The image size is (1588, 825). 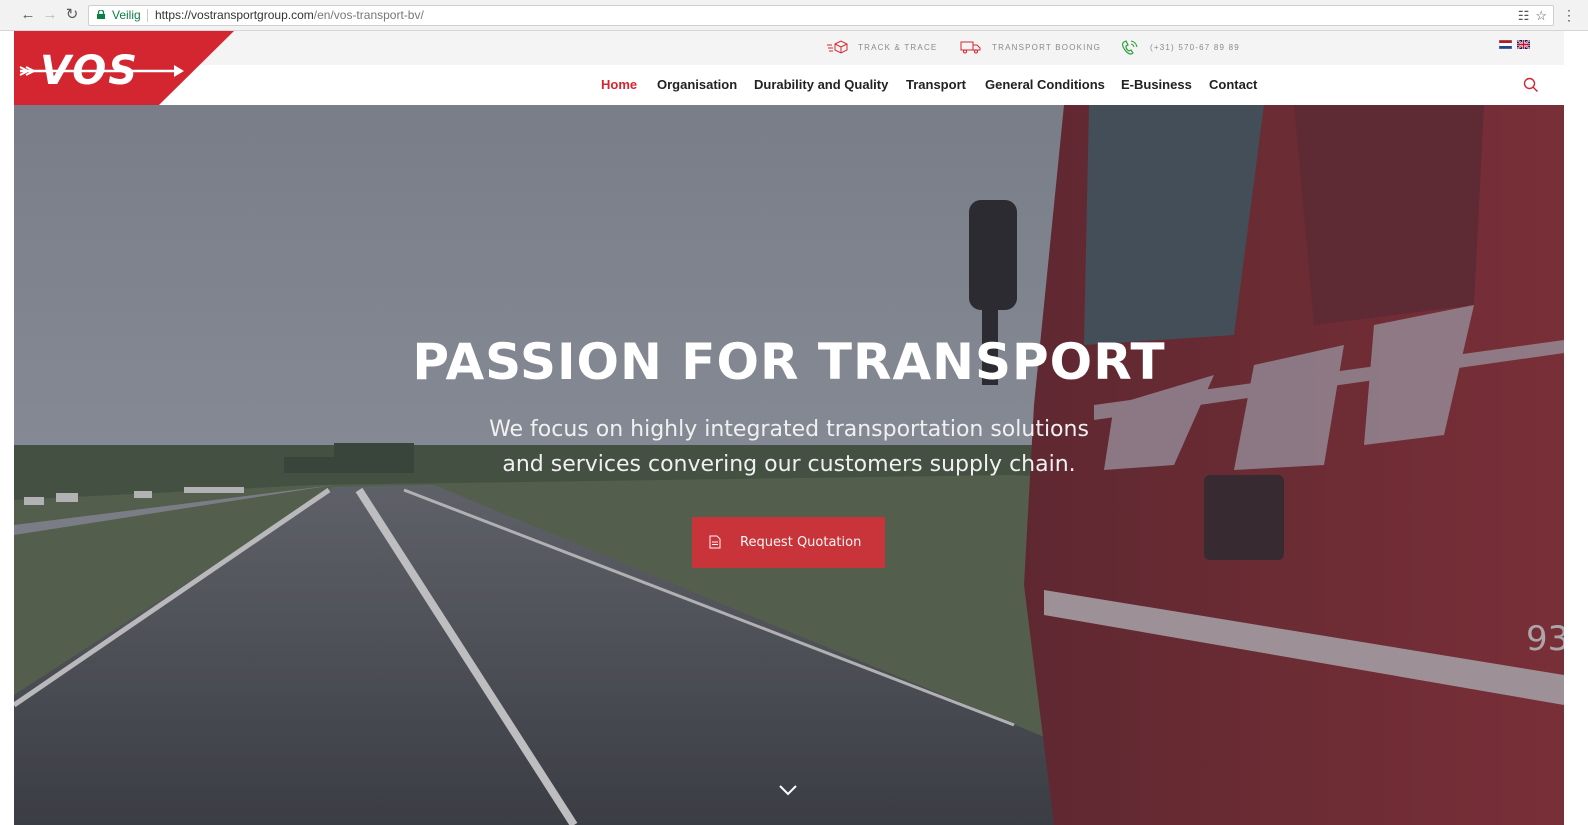 I want to click on request-quotation-label: Request Quotation, so click(x=801, y=542).